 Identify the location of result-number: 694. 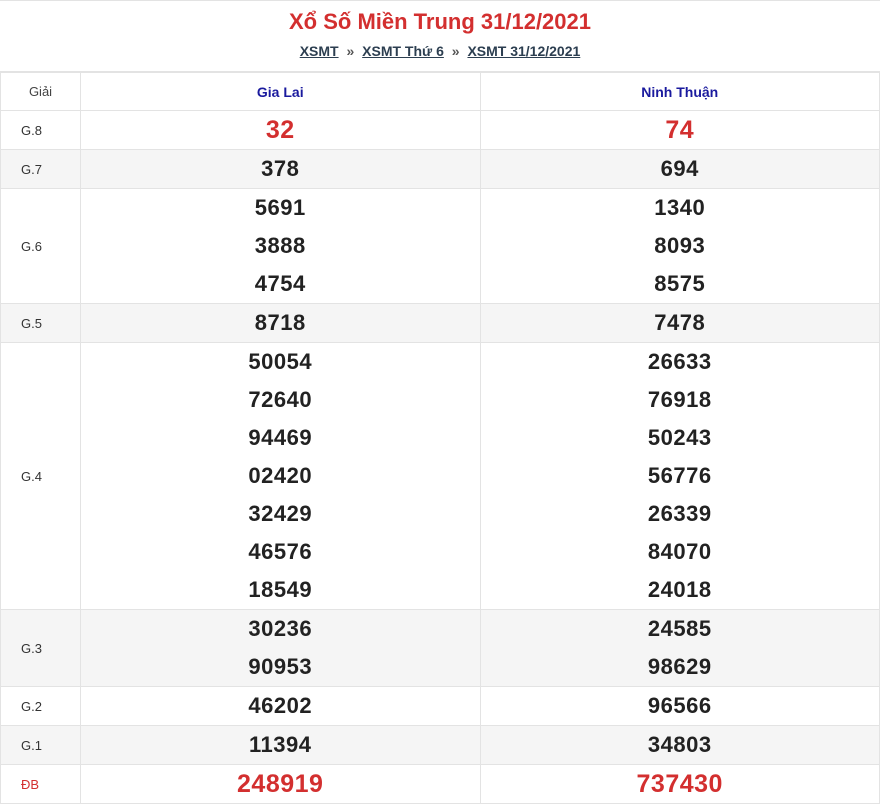
(679, 168).